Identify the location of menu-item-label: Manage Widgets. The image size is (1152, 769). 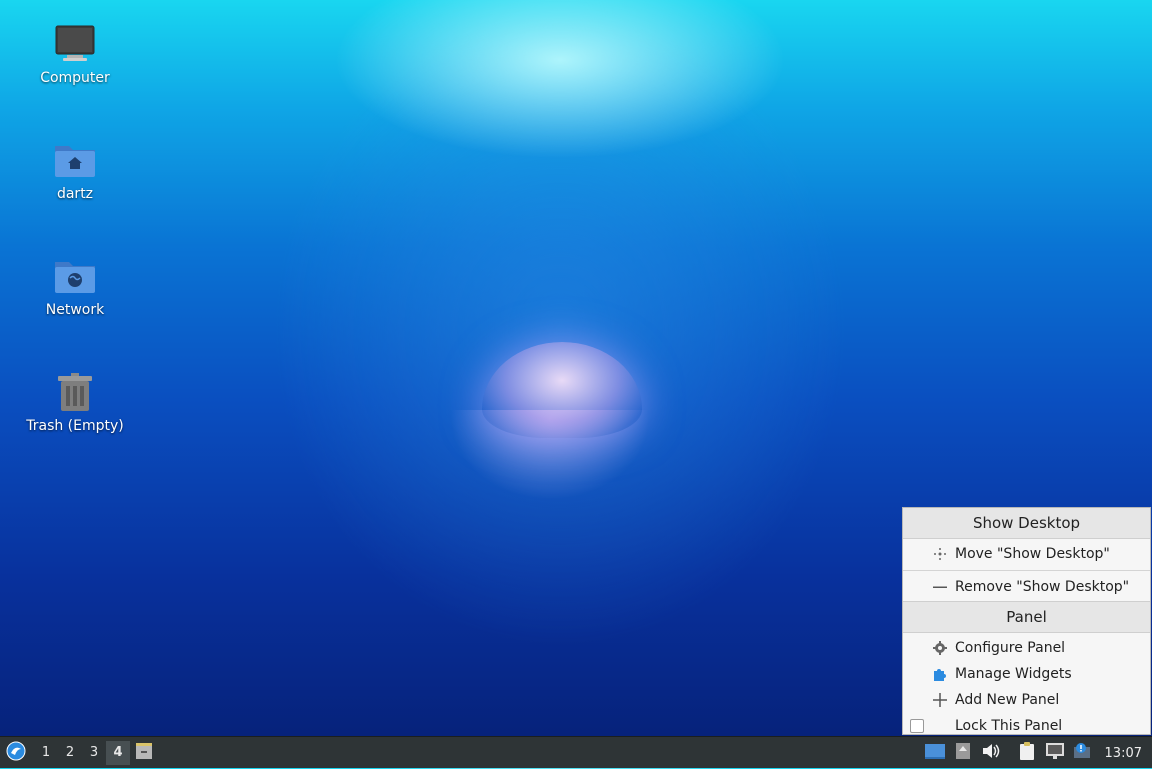
(1013, 674).